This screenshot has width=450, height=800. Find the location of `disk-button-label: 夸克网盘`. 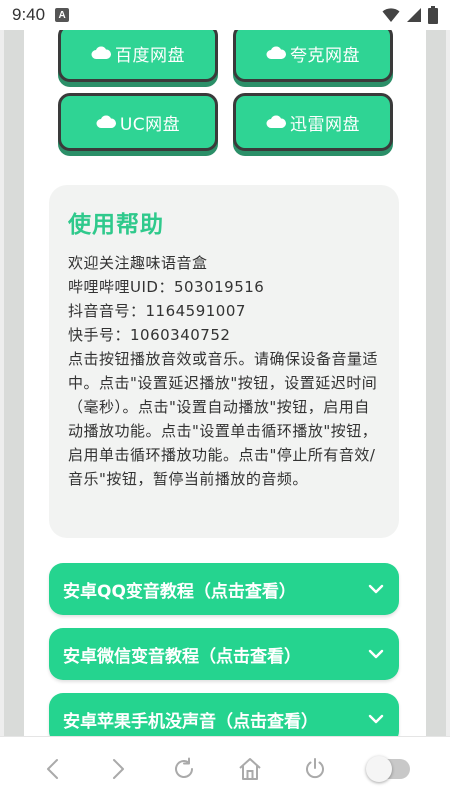

disk-button-label: 夸克网盘 is located at coordinates (325, 55).